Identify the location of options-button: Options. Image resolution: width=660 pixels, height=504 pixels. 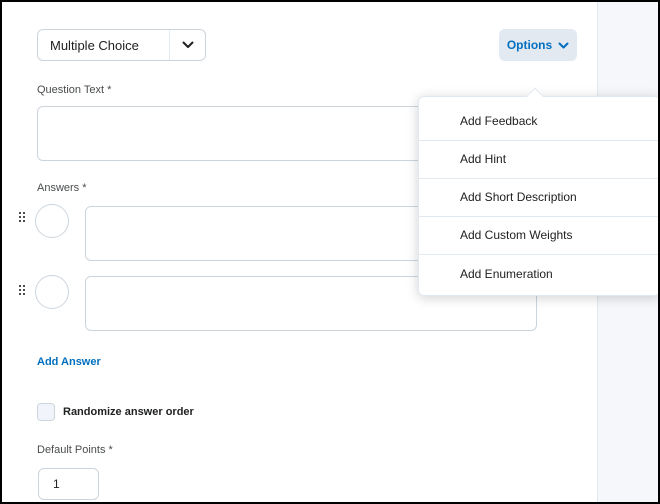
(538, 45).